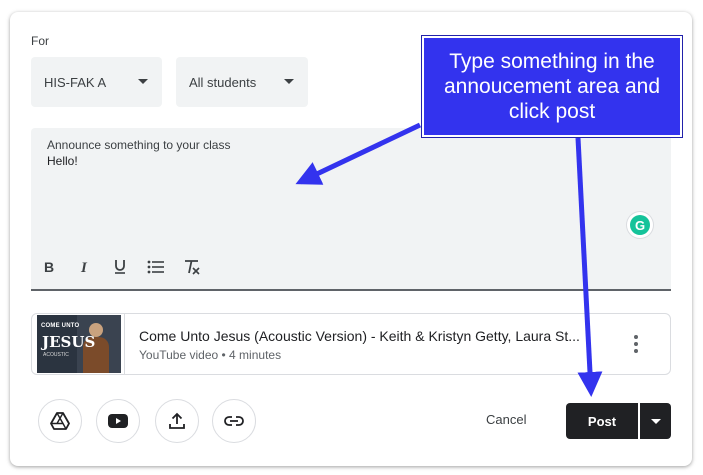 The height and width of the screenshot is (475, 703). Describe the element at coordinates (139, 145) in the screenshot. I see `announcement-label: Announce something to your class` at that location.